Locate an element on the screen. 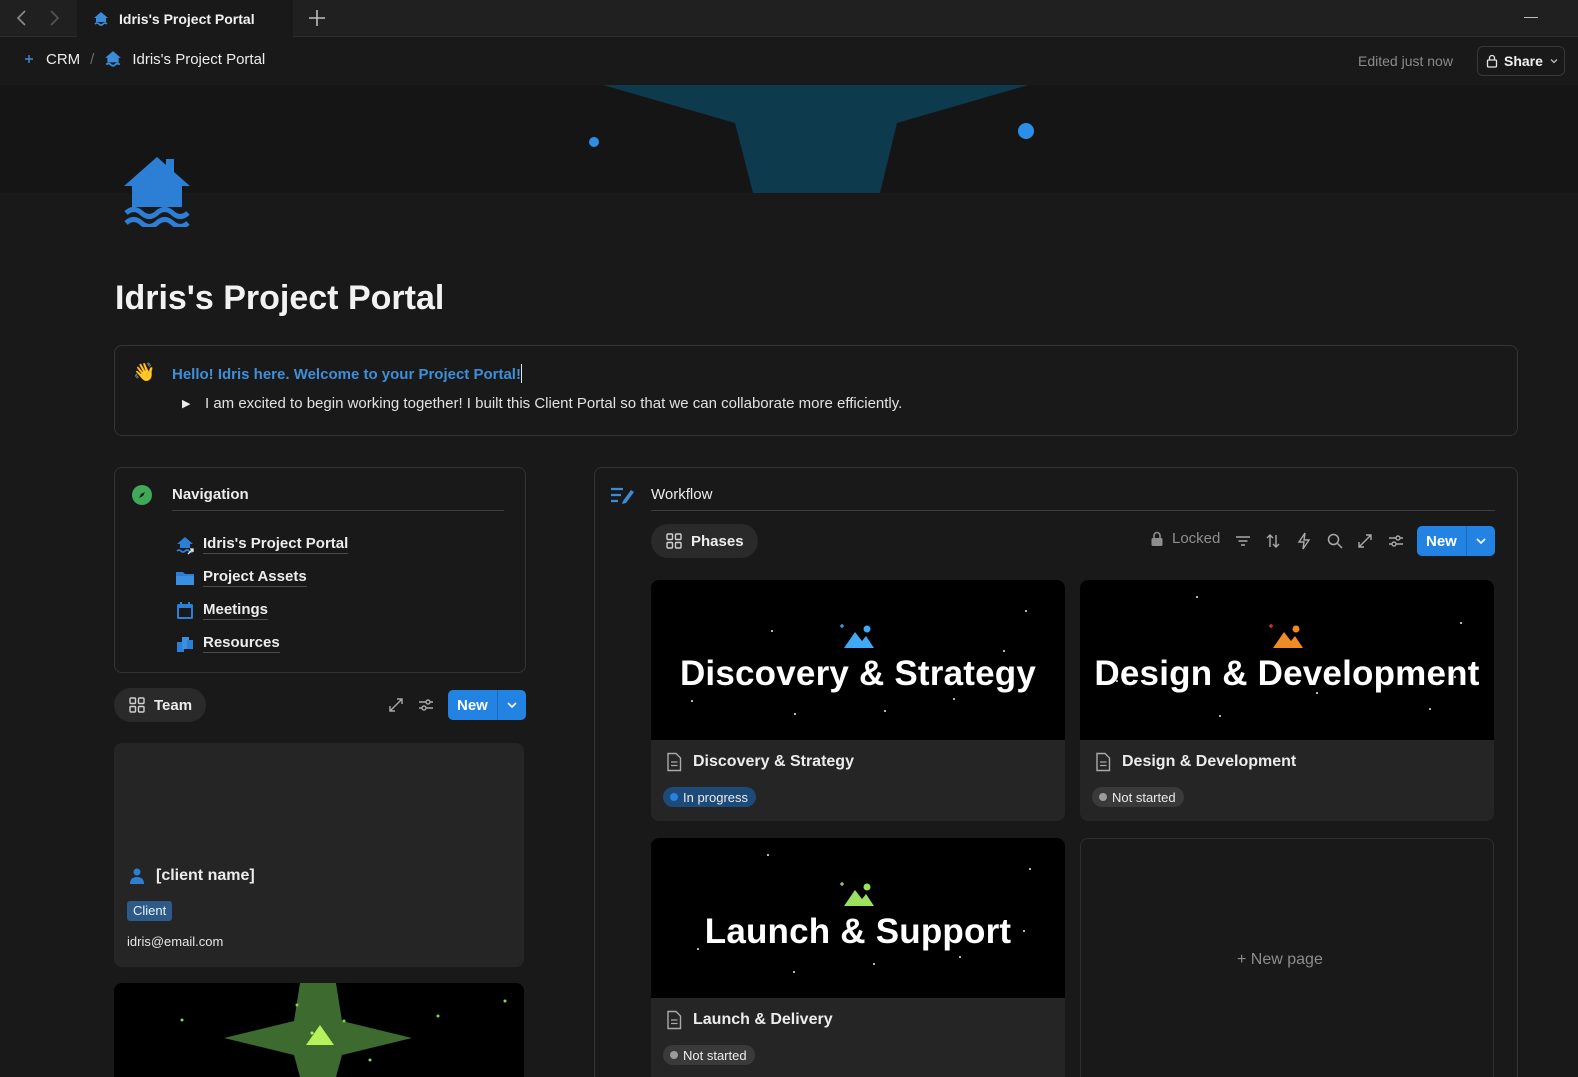 The height and width of the screenshot is (1077, 1578). view-tab-phases: Phases is located at coordinates (704, 541).